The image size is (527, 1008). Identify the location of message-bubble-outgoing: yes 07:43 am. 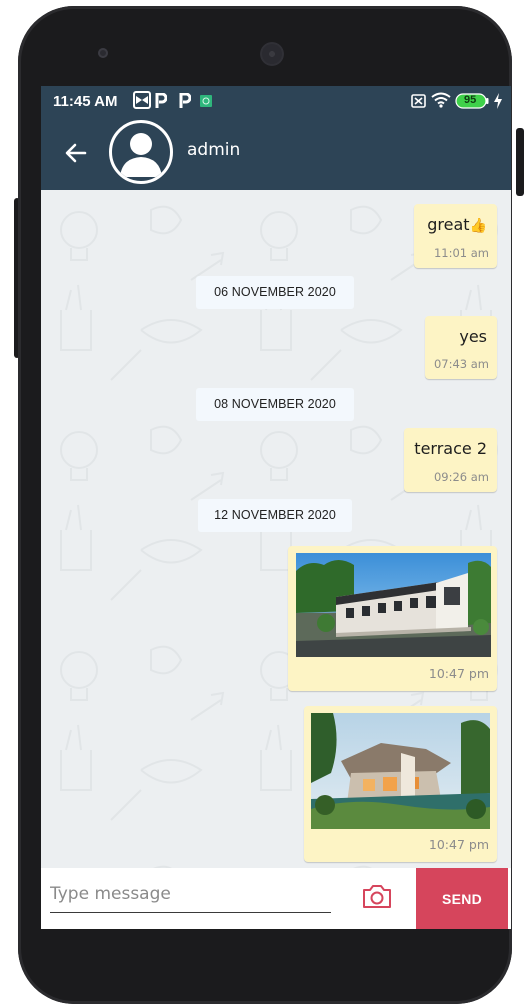
(461, 347).